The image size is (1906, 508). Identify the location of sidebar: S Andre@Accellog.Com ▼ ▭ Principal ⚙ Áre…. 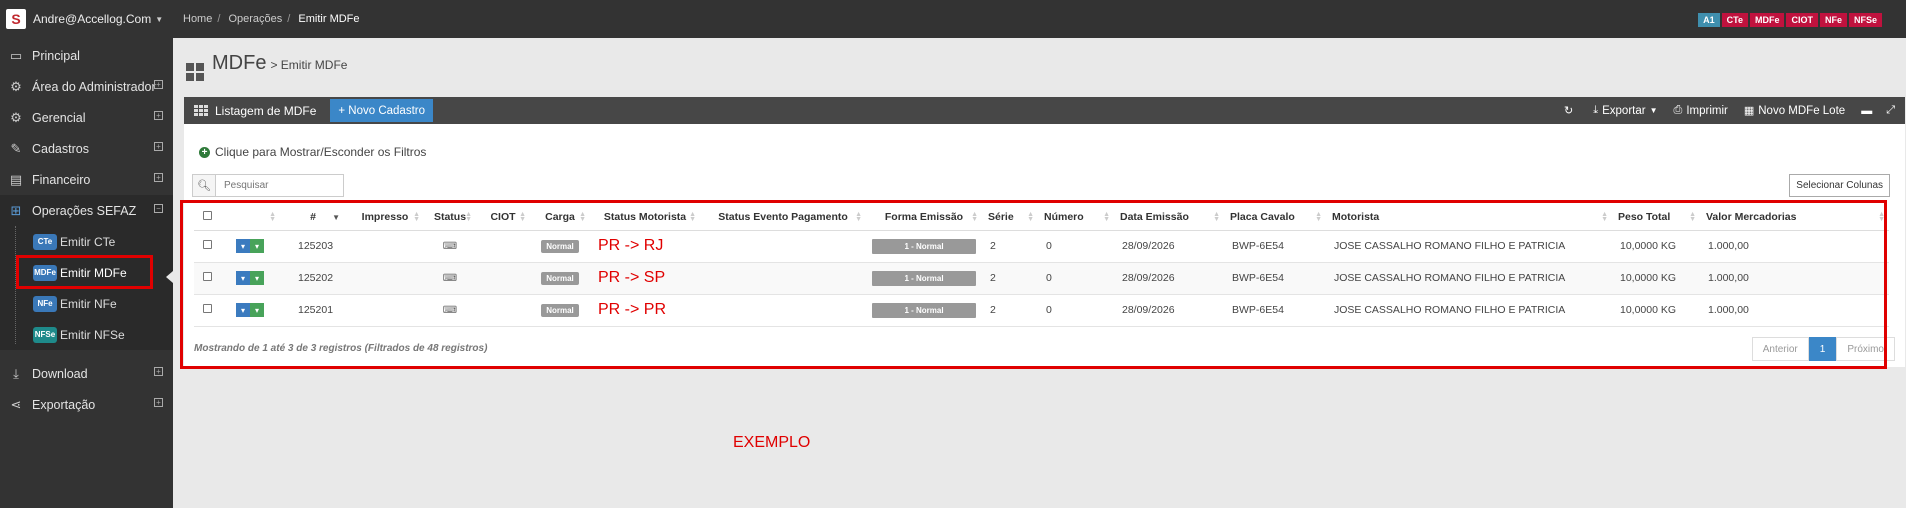
(86, 254).